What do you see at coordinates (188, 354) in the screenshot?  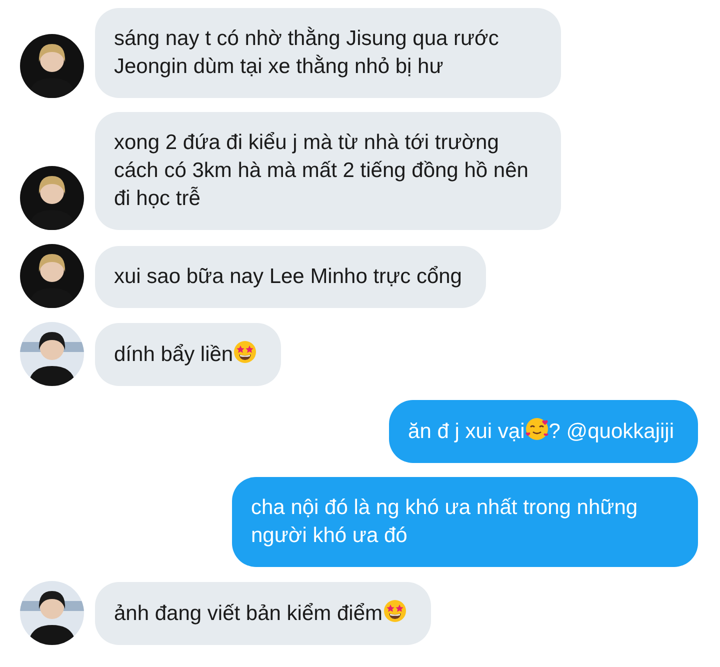 I see `message-bubble: dính bẩy liền` at bounding box center [188, 354].